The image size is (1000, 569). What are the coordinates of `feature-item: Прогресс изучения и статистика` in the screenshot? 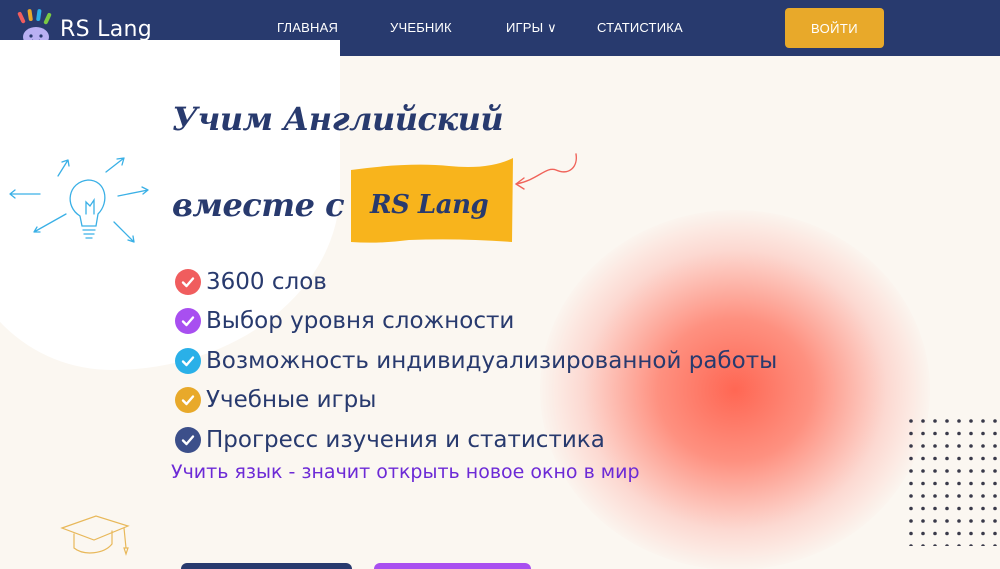 It's located at (476, 440).